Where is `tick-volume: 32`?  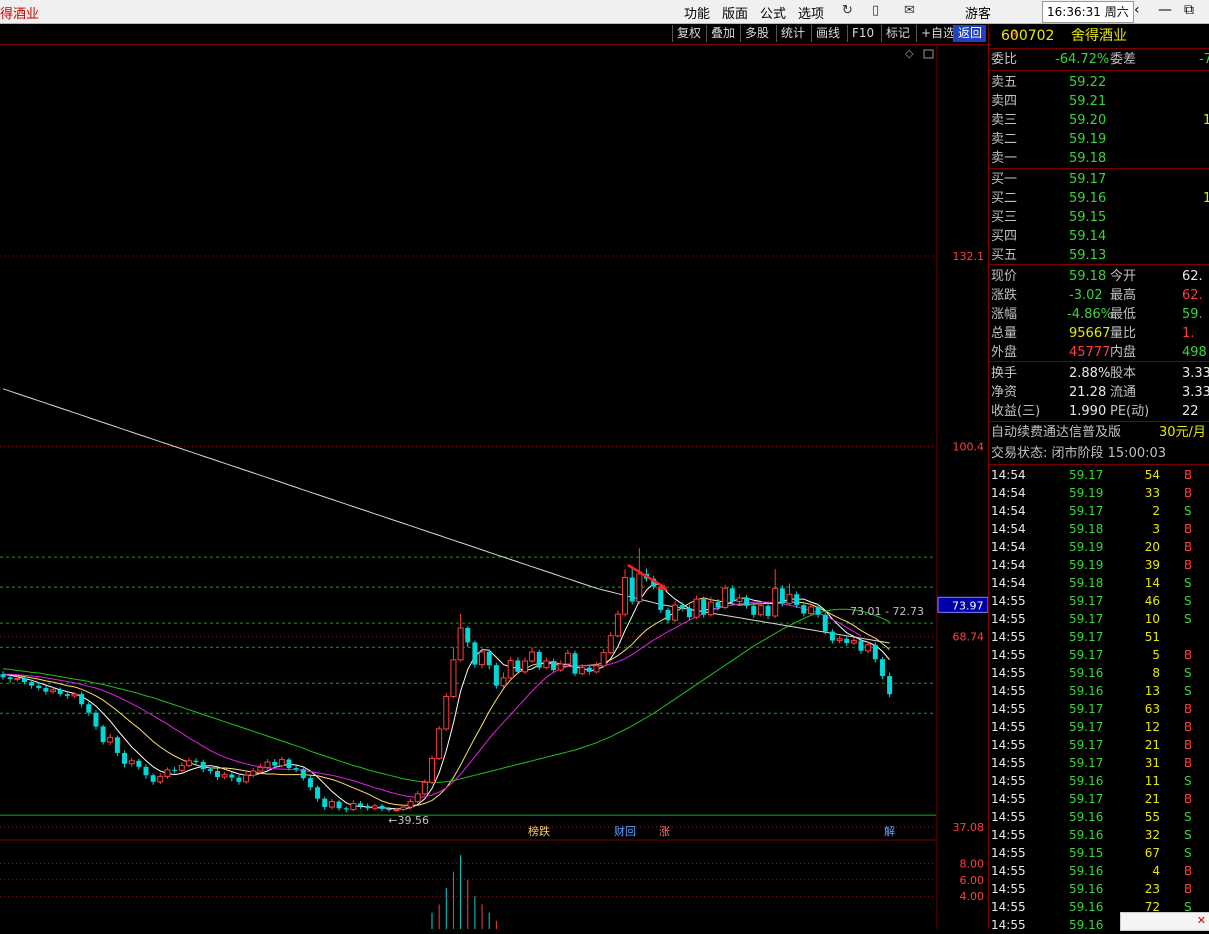
tick-volume: 32 is located at coordinates (1152, 835).